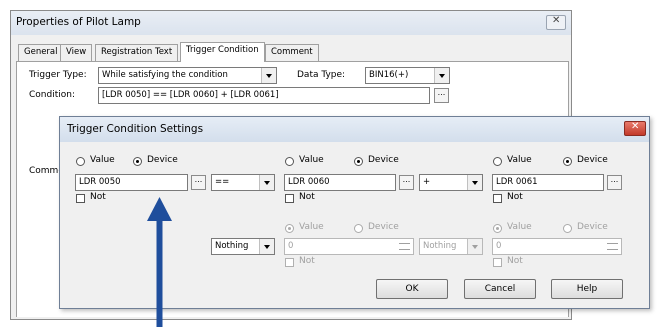 The width and height of the screenshot is (661, 327). I want to click on arrow-head-icon, so click(159, 209).